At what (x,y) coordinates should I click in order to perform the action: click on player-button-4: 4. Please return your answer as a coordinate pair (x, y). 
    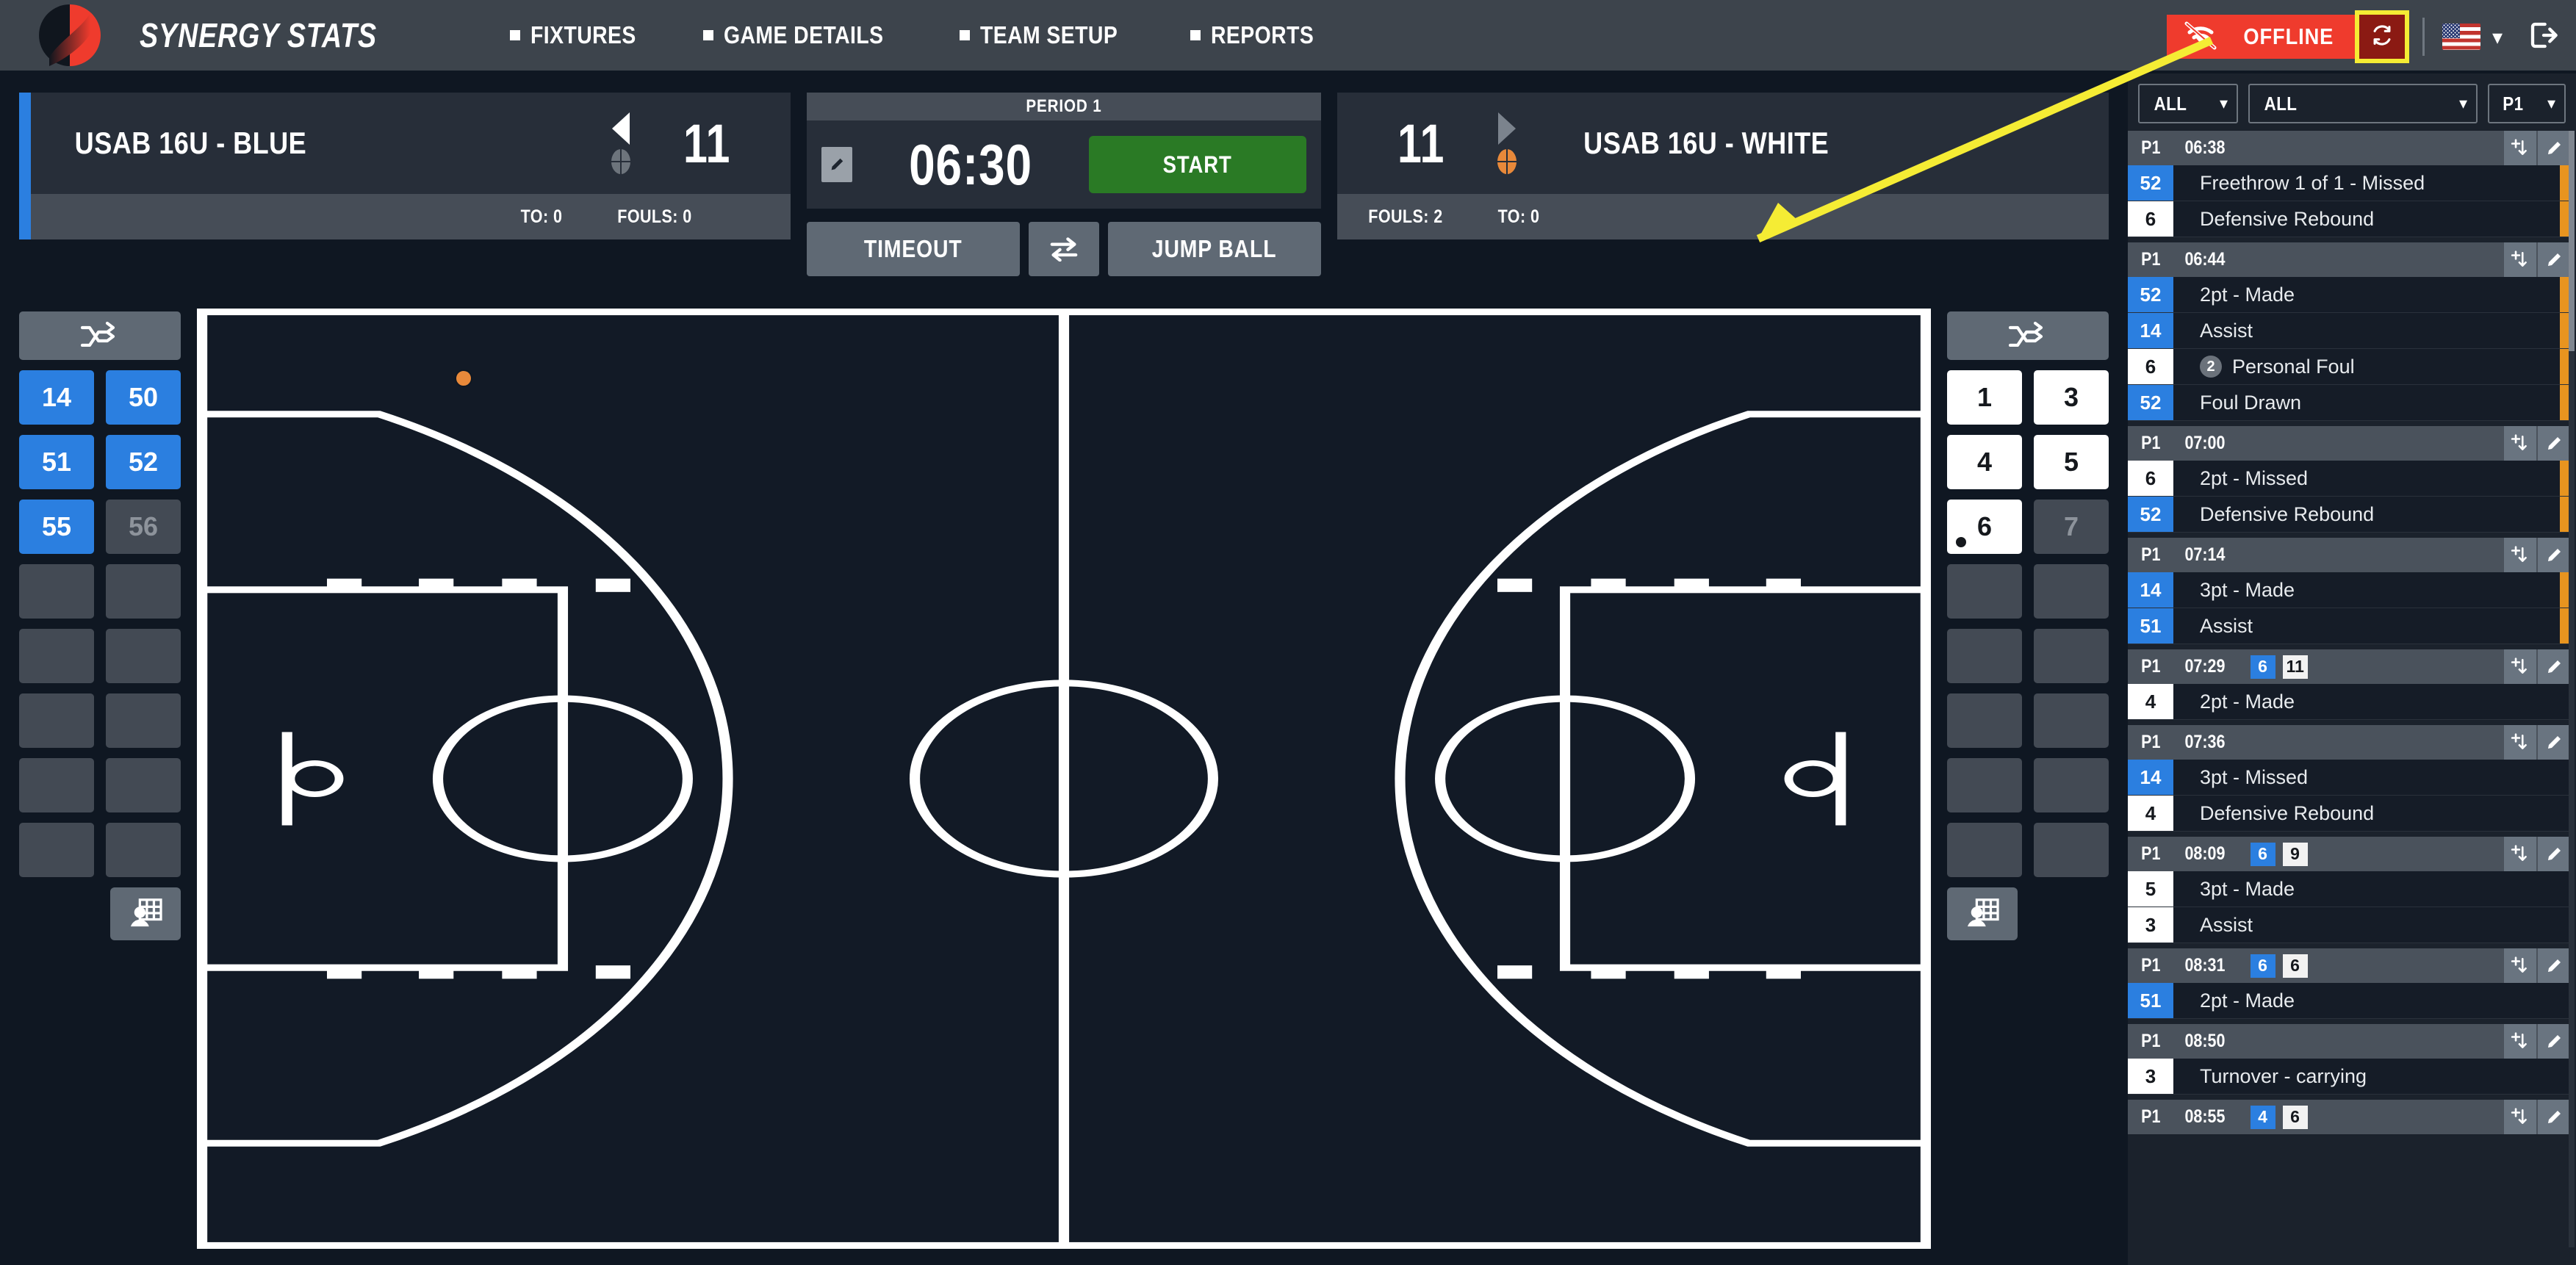
    Looking at the image, I should click on (1984, 462).